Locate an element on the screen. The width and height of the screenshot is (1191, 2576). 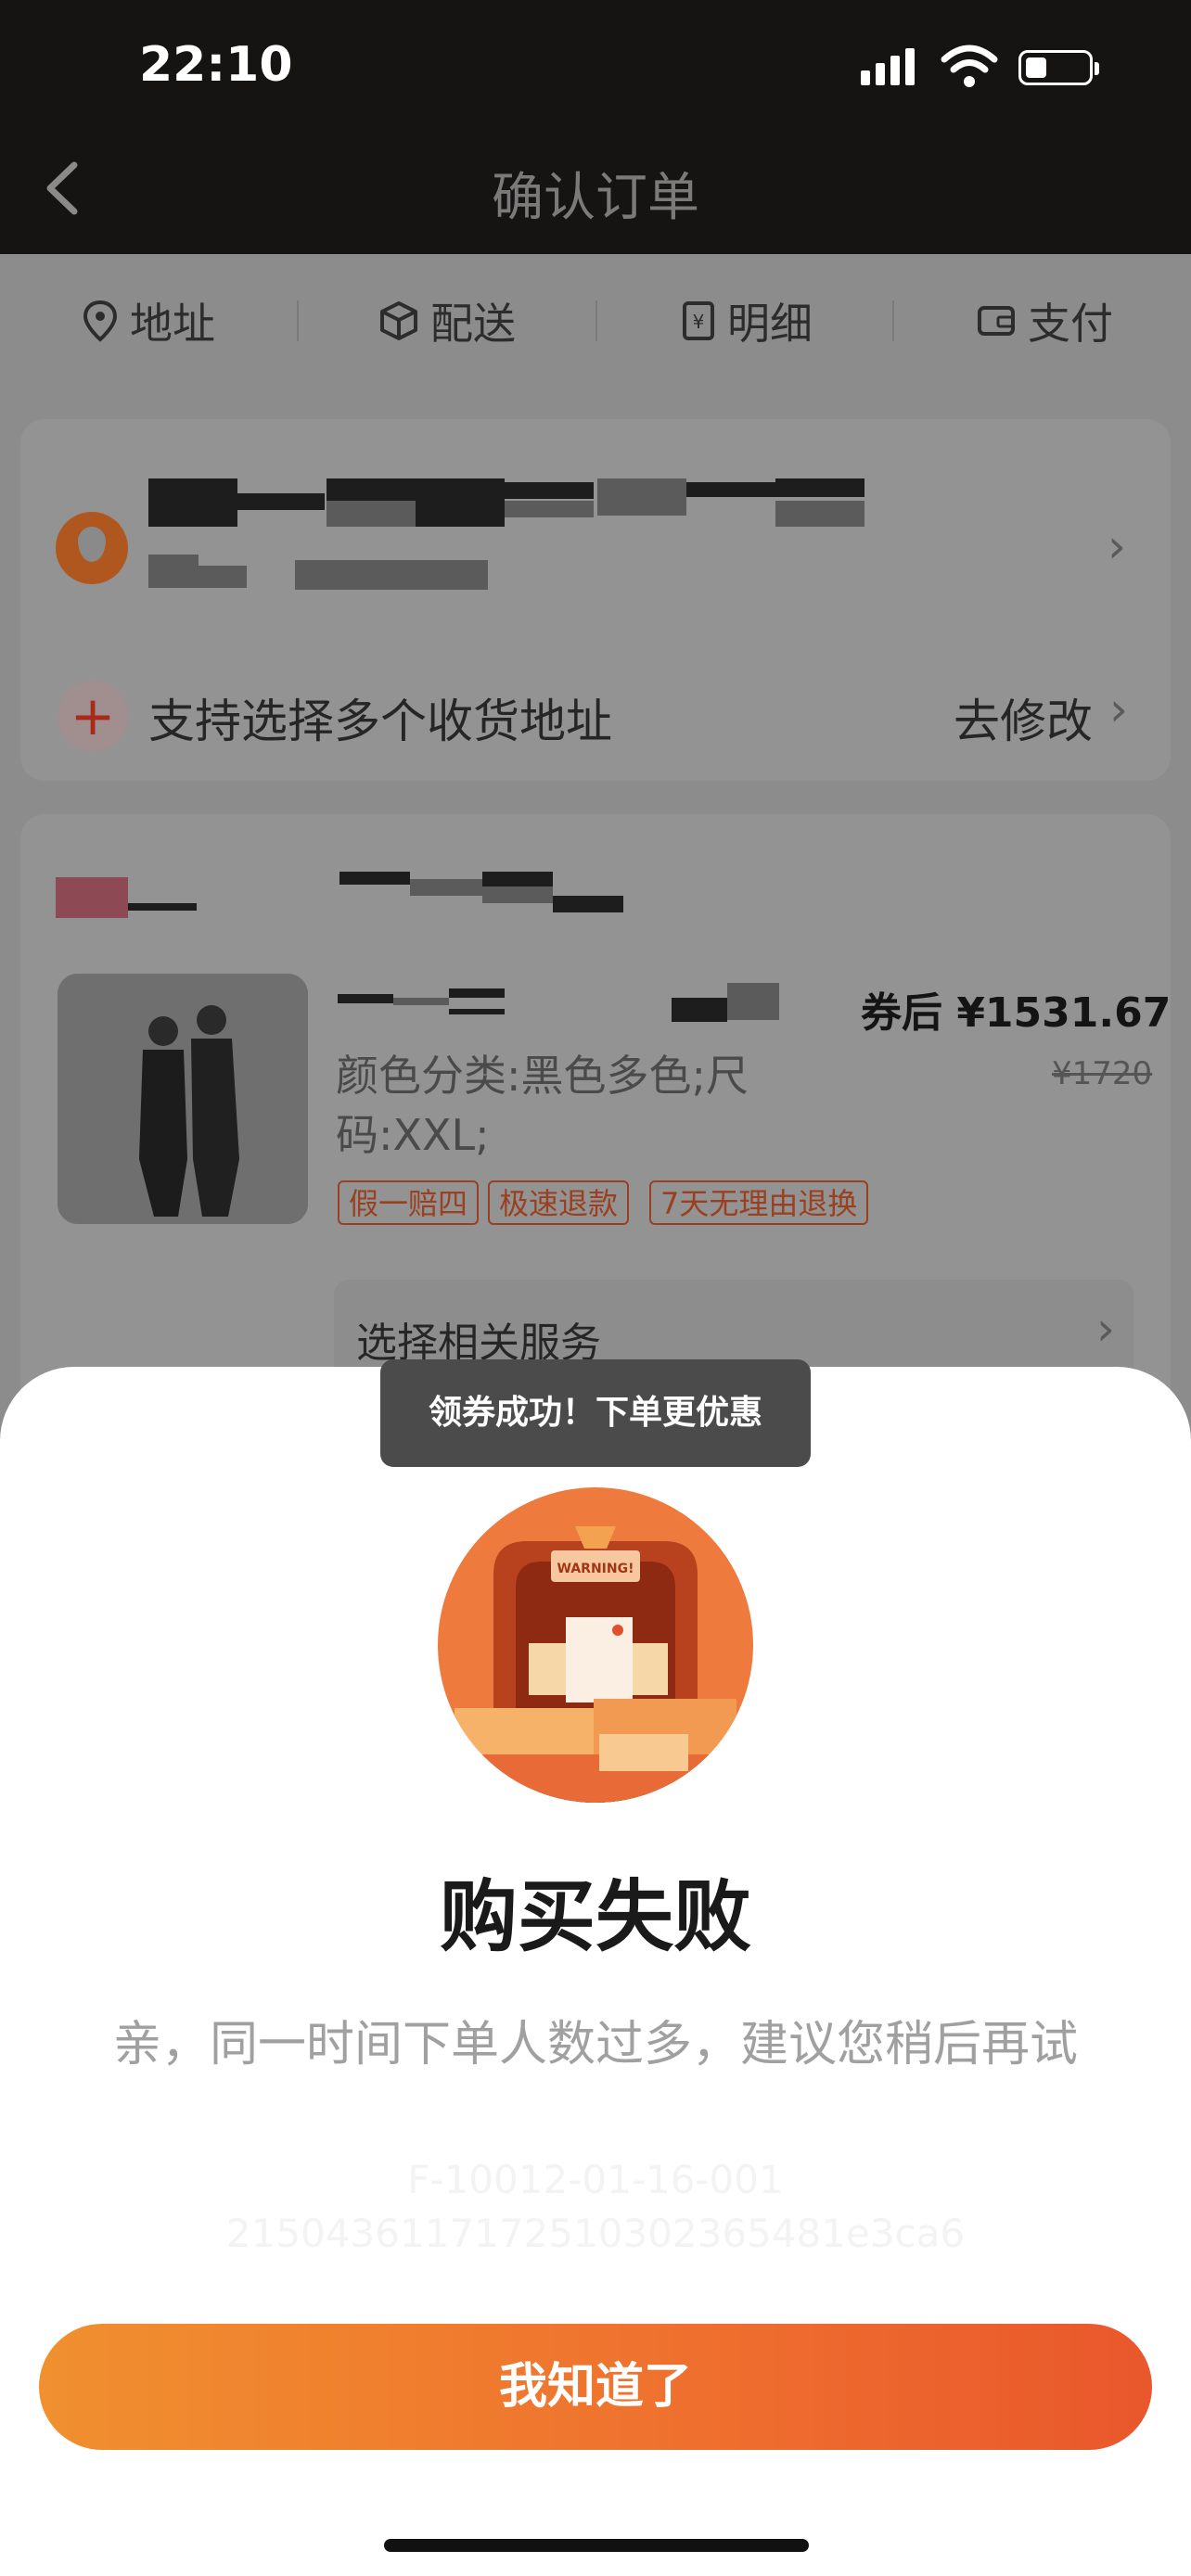
step-label: 地址 is located at coordinates (172, 324).